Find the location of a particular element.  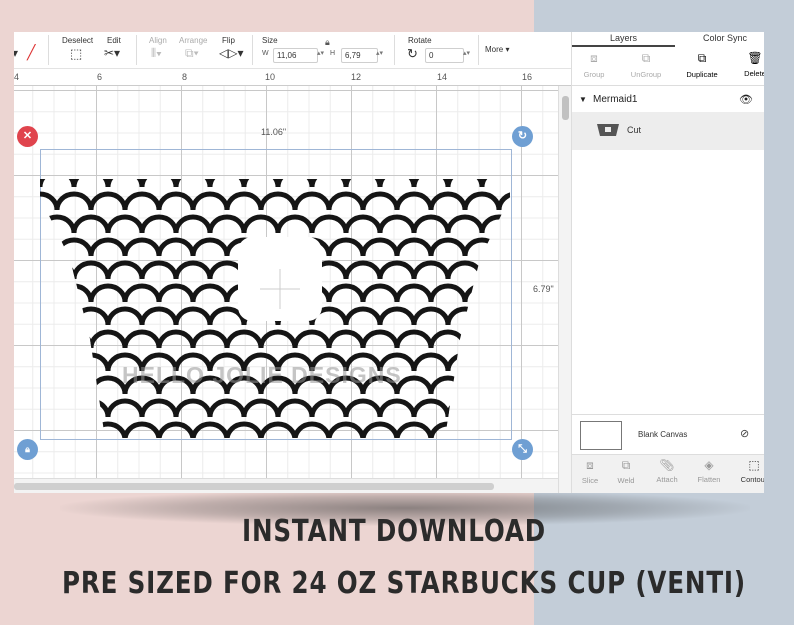

tab-layers: Layers is located at coordinates (623, 38).